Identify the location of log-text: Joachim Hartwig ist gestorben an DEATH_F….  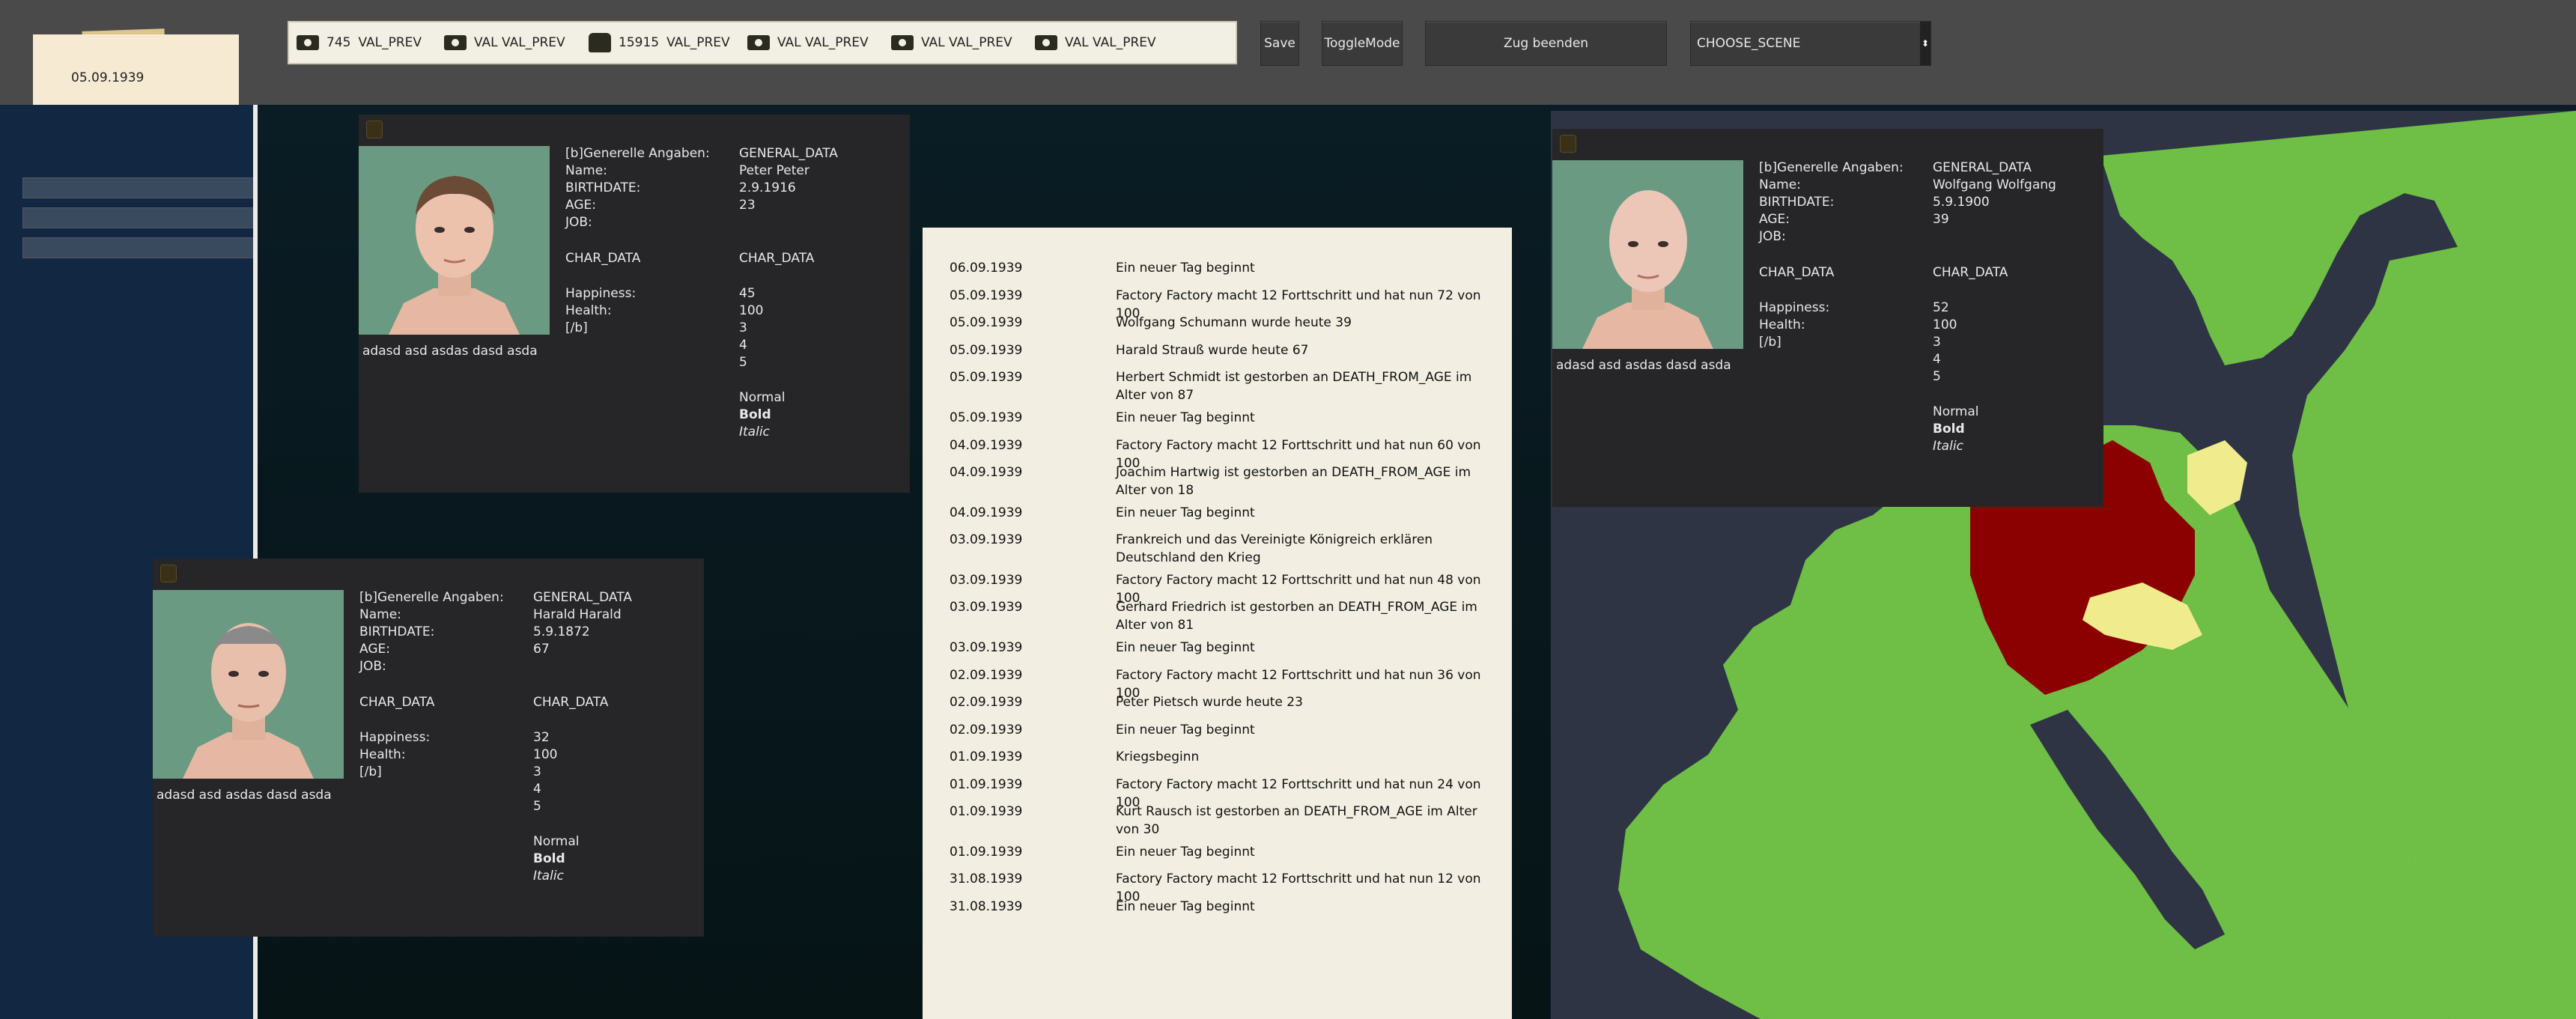
(1293, 481).